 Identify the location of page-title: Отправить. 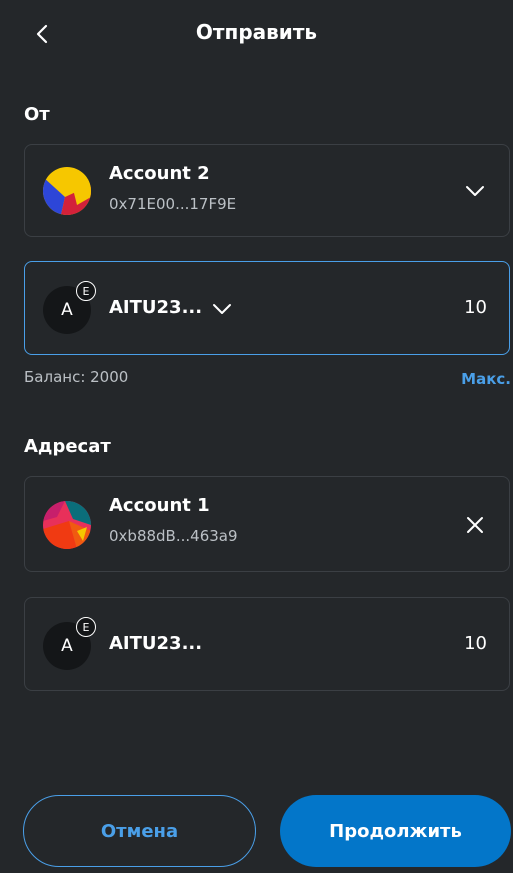
(256, 32).